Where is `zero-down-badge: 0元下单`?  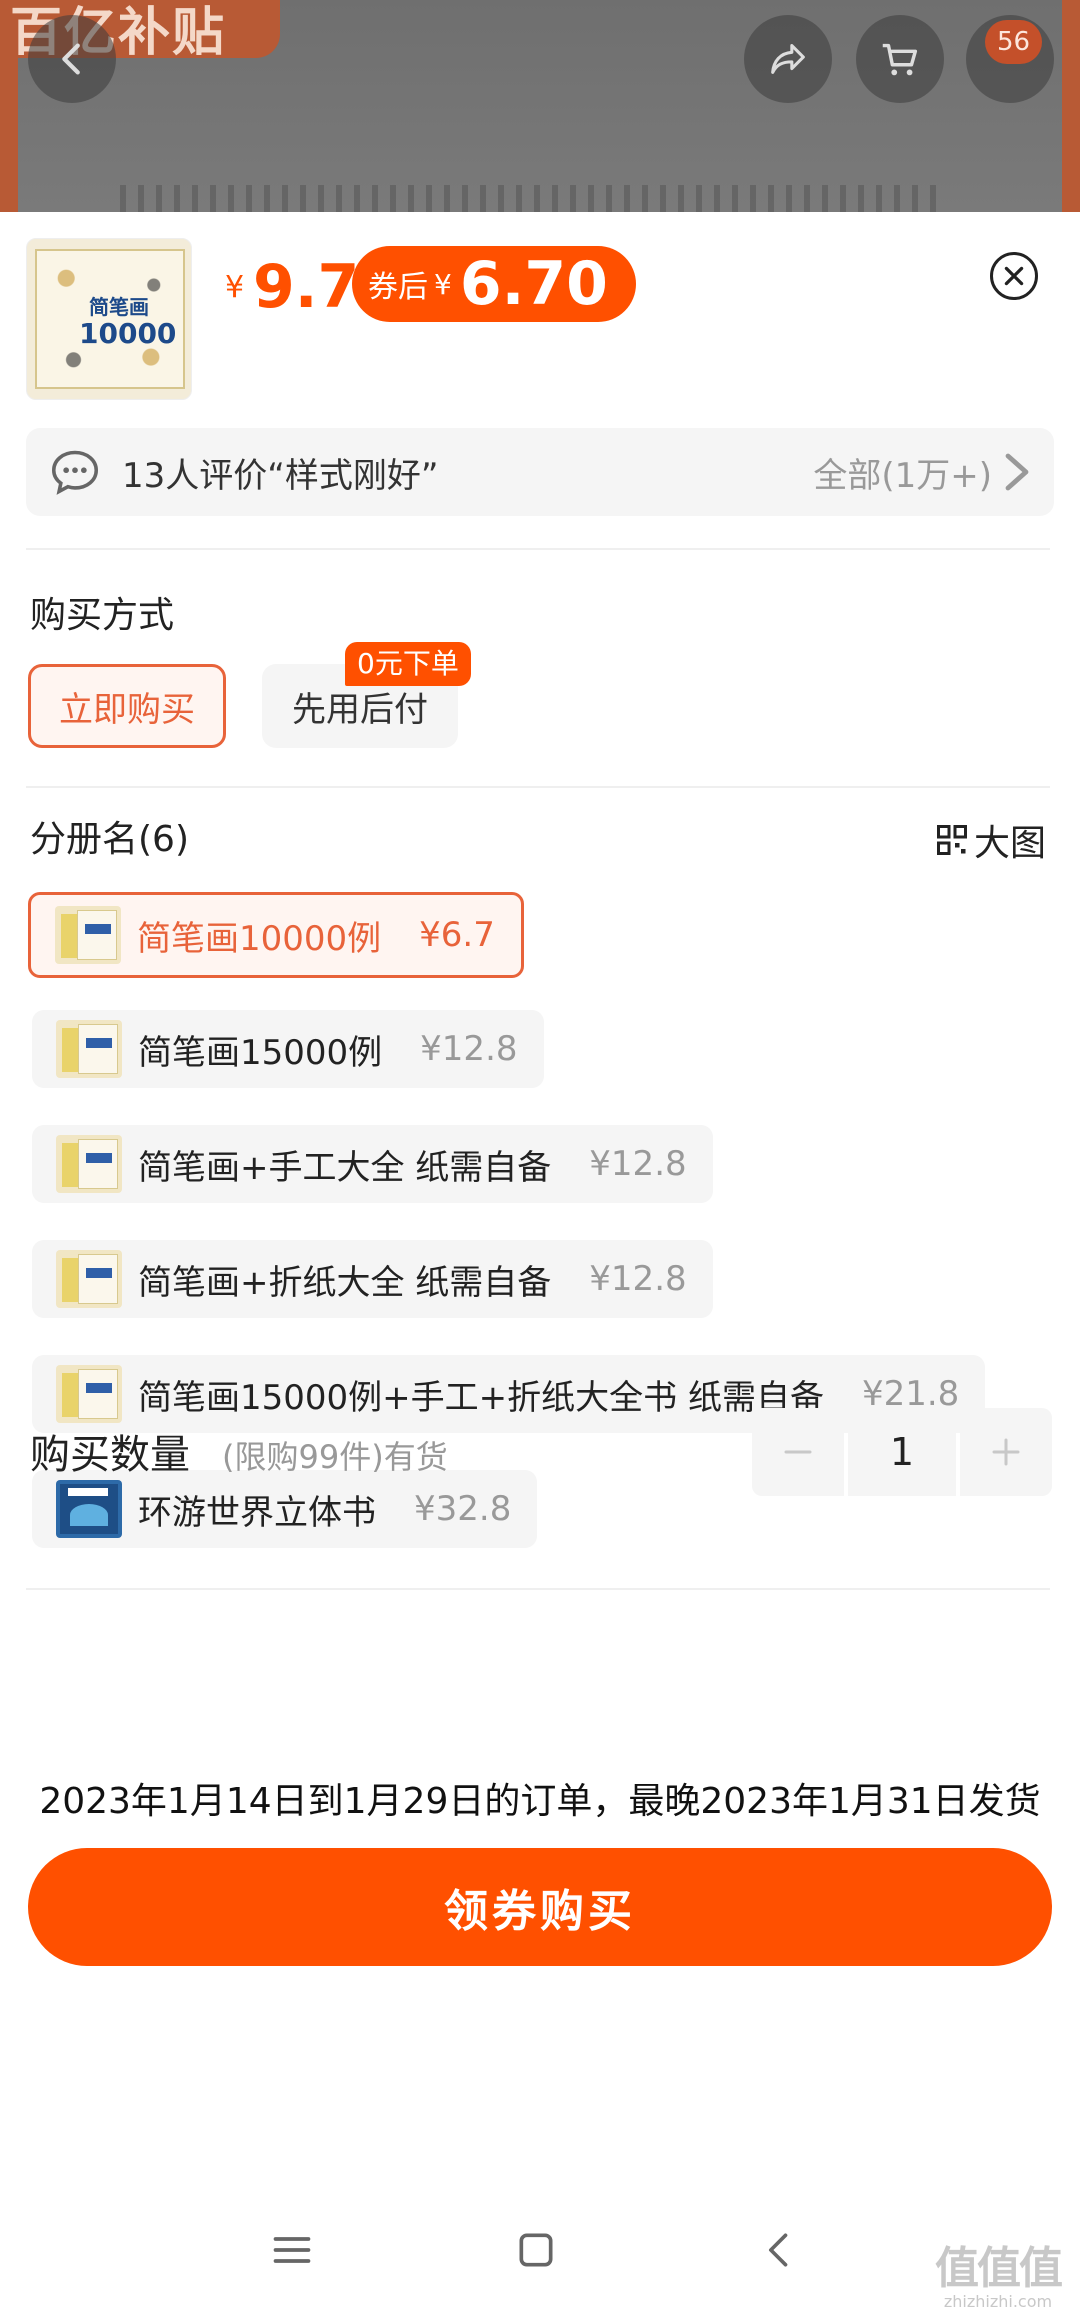
zero-down-badge: 0元下单 is located at coordinates (408, 664).